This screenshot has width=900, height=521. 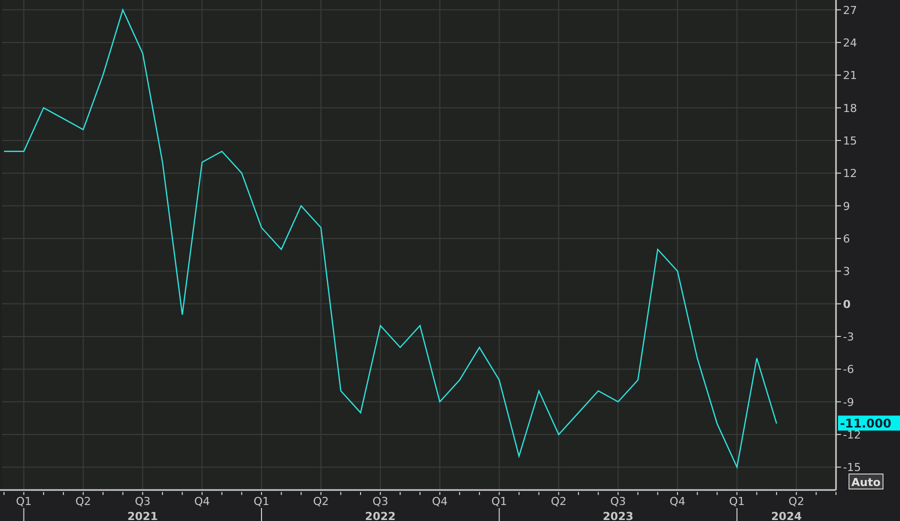 What do you see at coordinates (848, 369) in the screenshot?
I see `y-tick-label: -6` at bounding box center [848, 369].